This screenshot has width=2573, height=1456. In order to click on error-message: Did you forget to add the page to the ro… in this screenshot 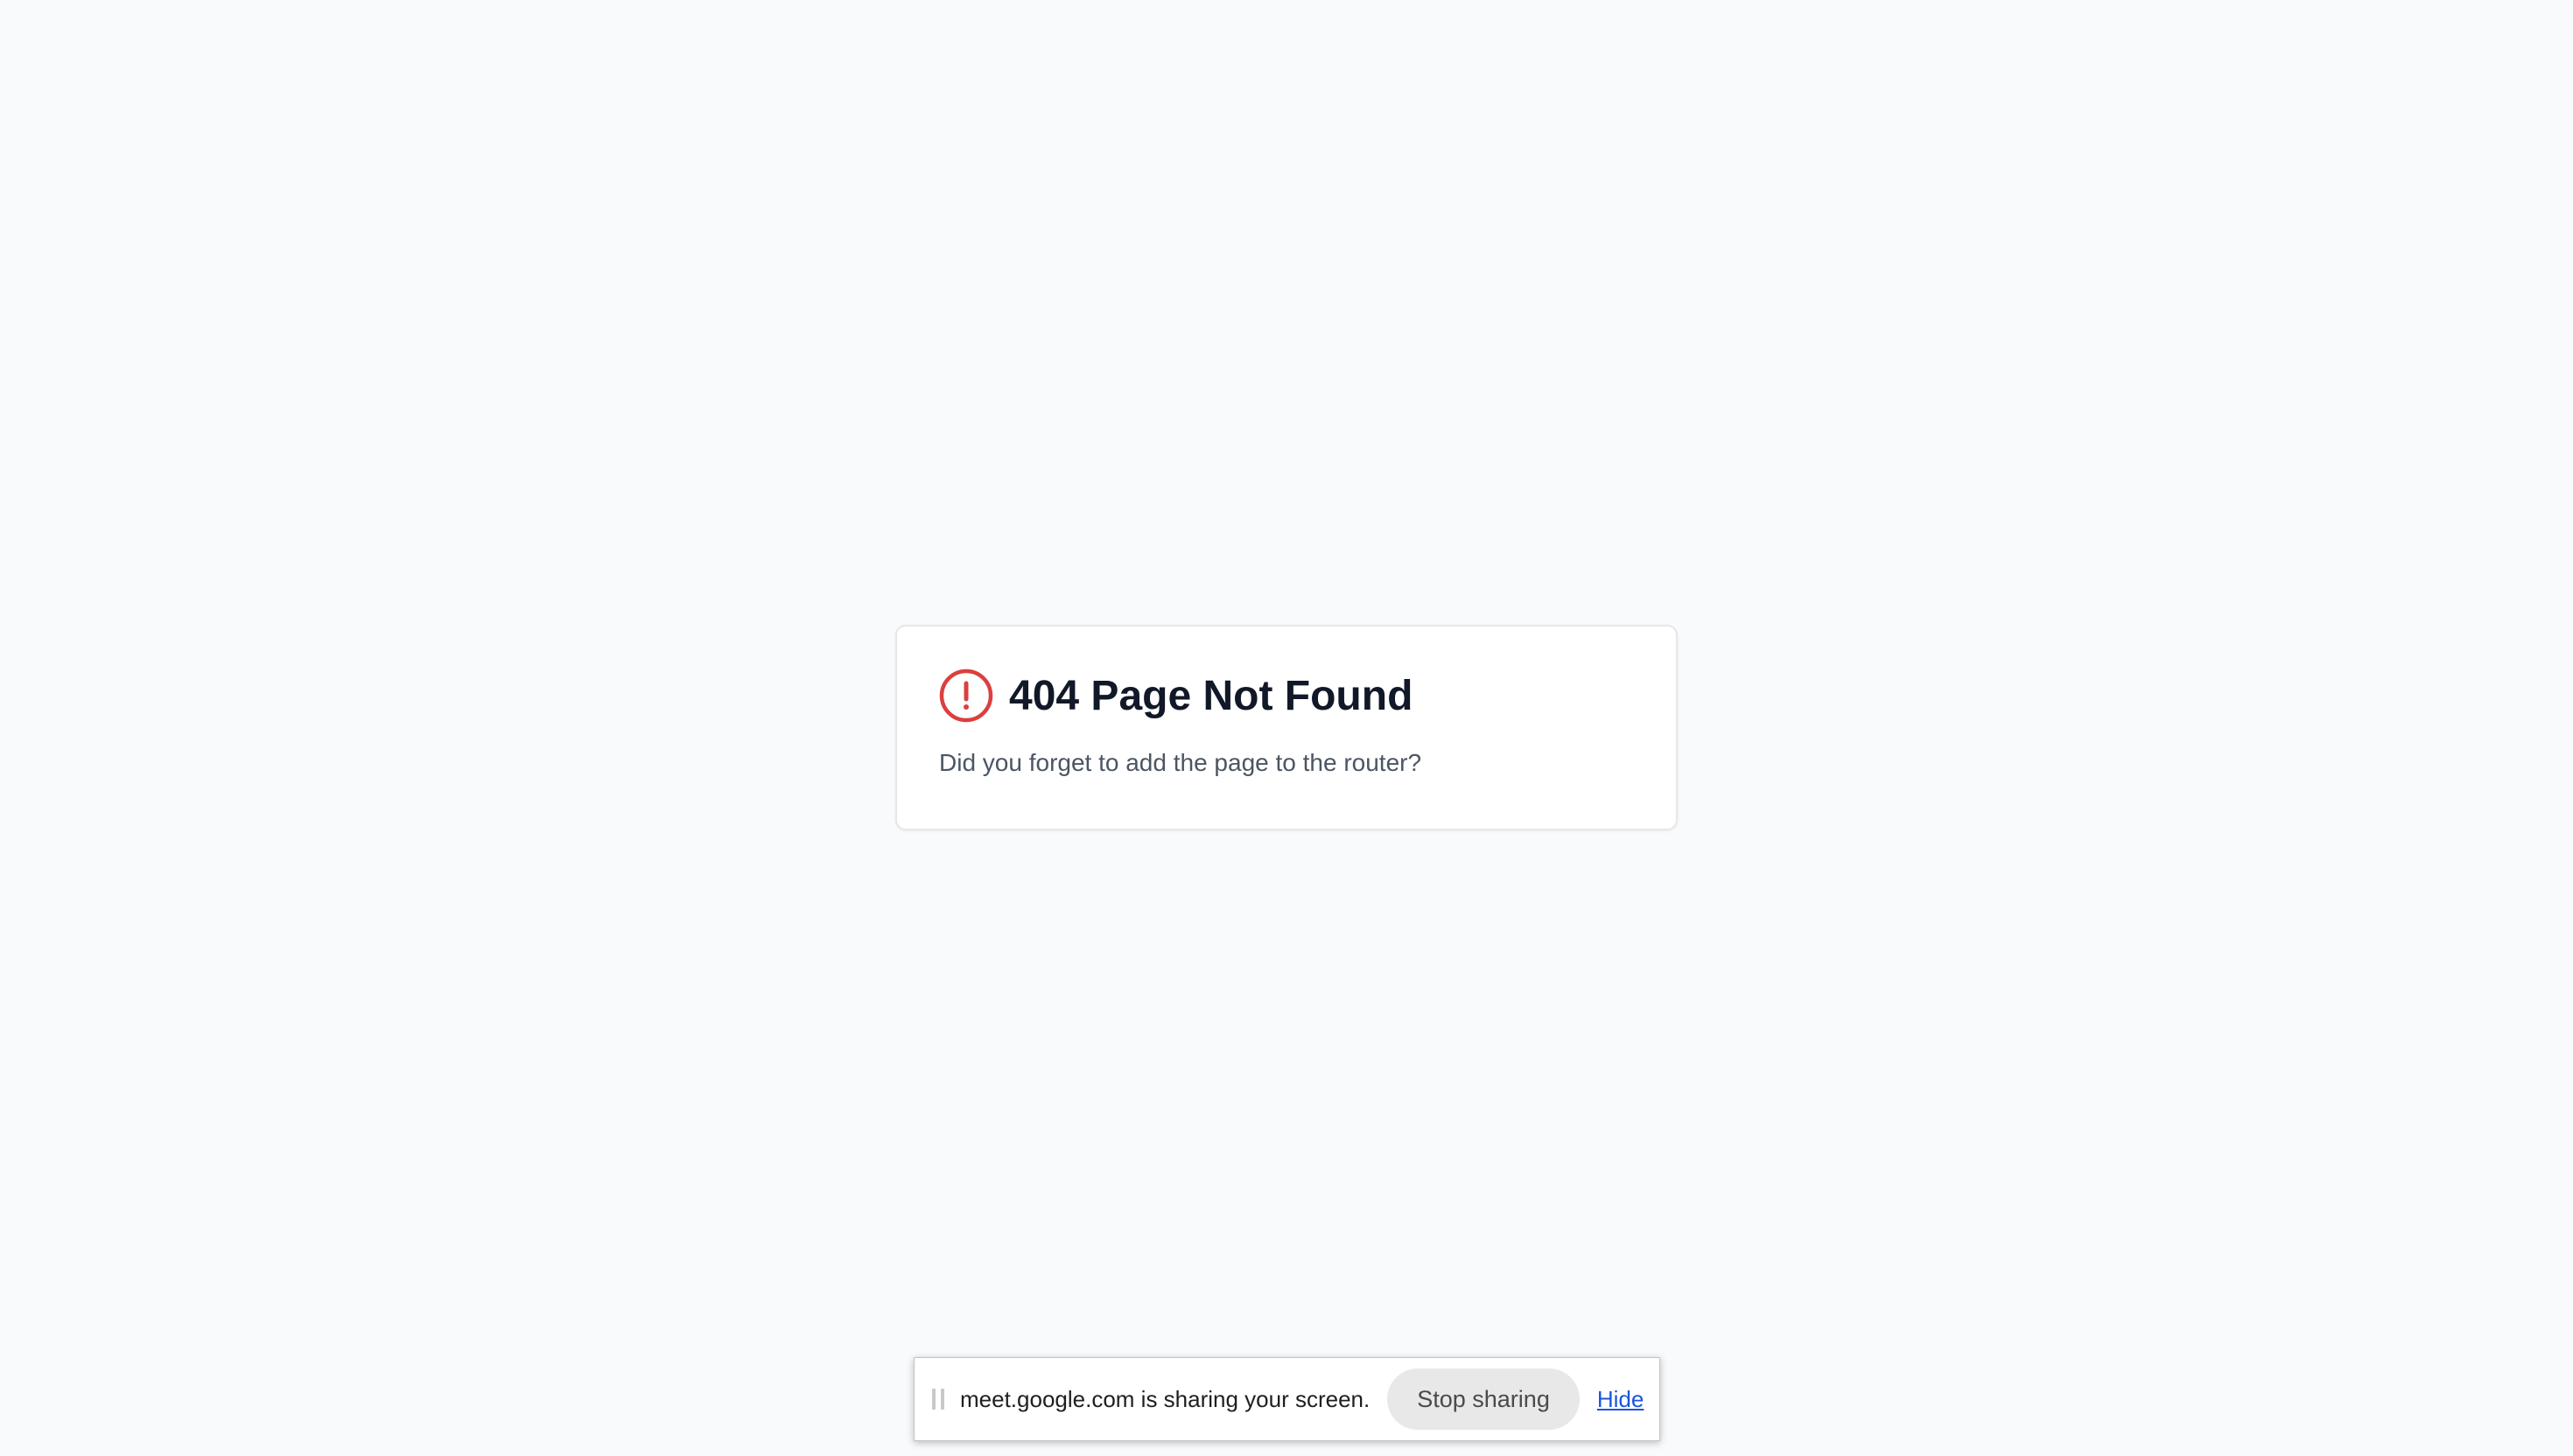, I will do `click(1180, 762)`.